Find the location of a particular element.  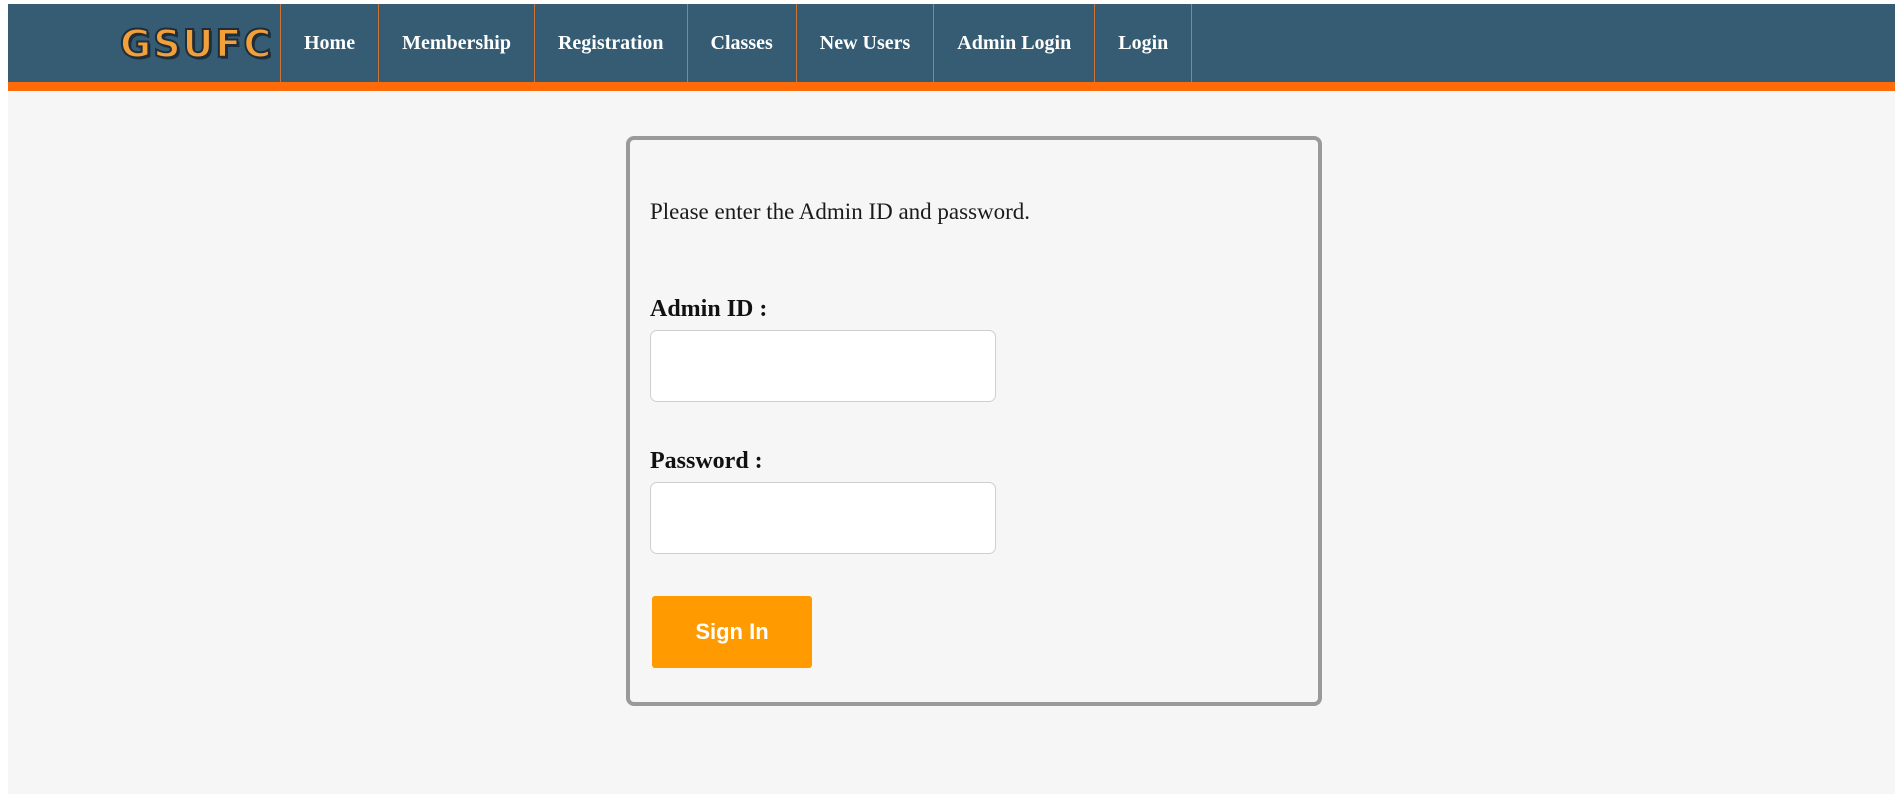

admin-id-label: Admin ID : is located at coordinates (709, 309).